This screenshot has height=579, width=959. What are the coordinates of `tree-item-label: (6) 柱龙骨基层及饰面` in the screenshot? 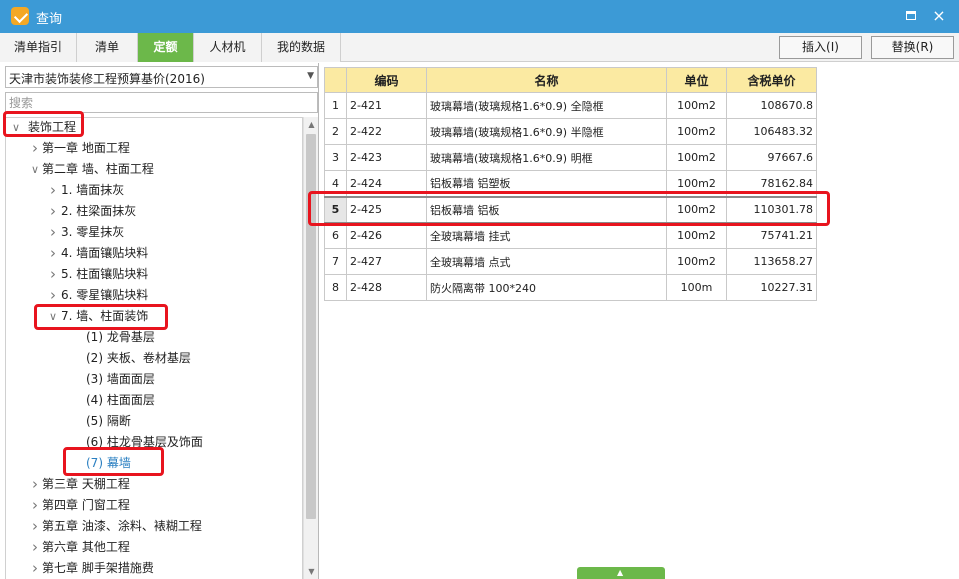 It's located at (144, 442).